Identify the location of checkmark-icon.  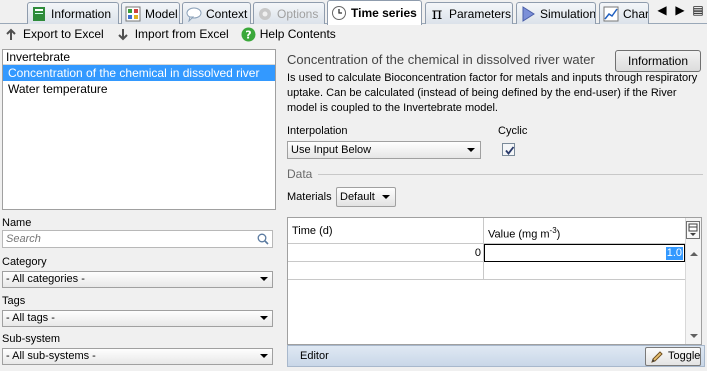
(510, 150).